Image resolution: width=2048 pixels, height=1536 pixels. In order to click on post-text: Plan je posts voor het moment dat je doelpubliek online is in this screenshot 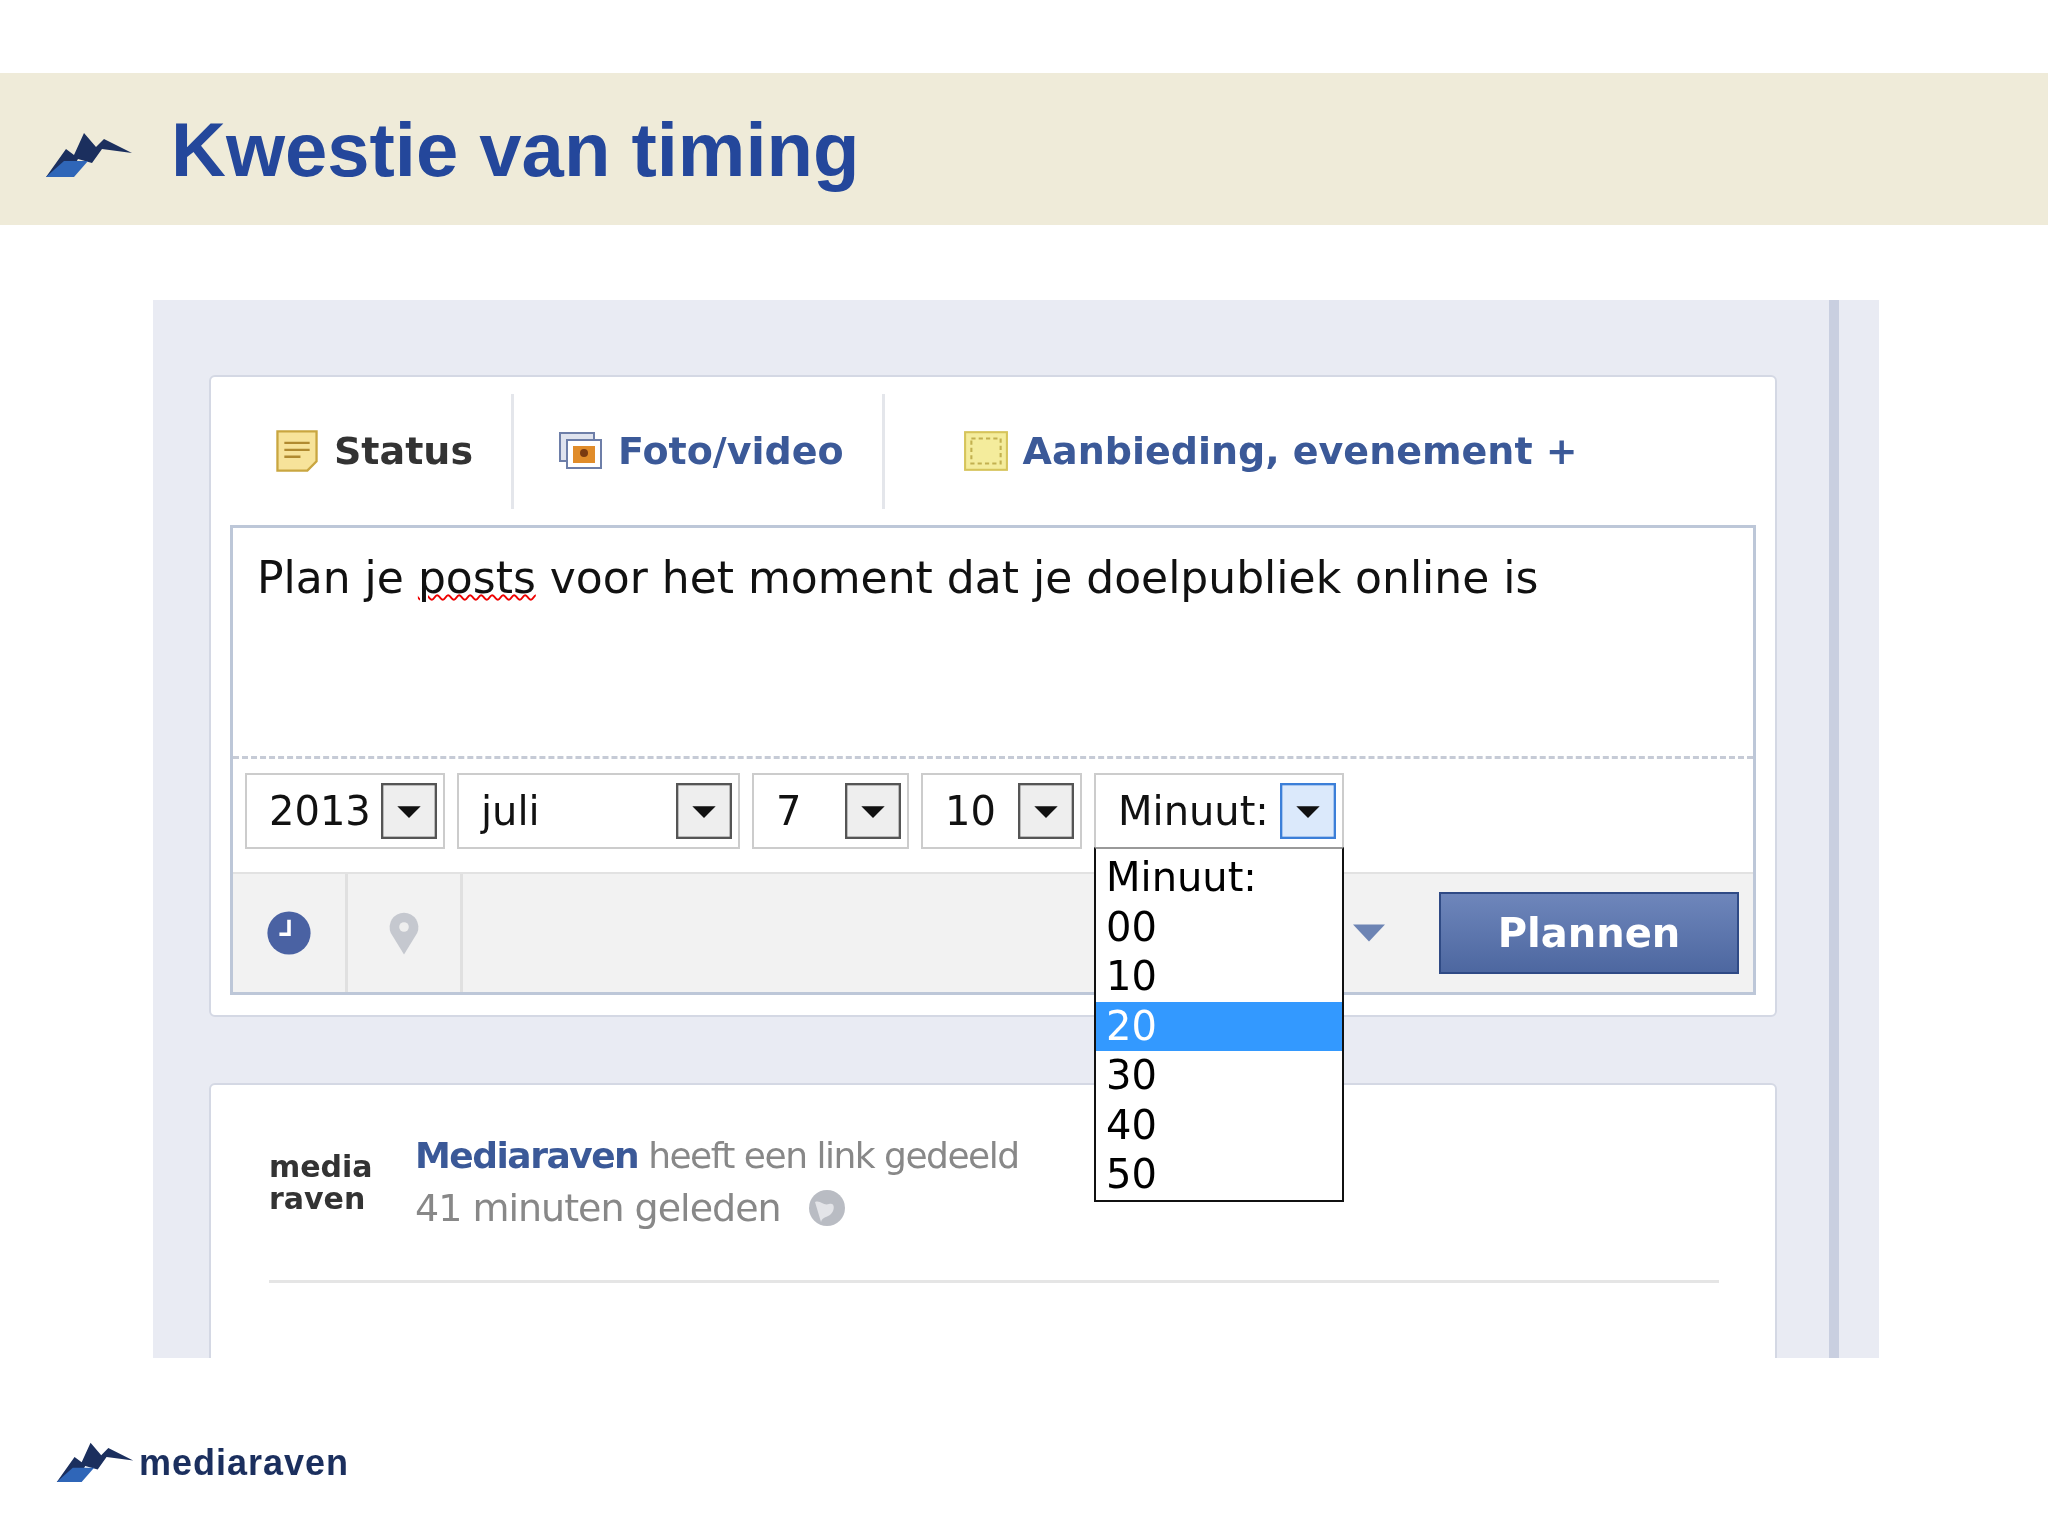, I will do `click(993, 642)`.